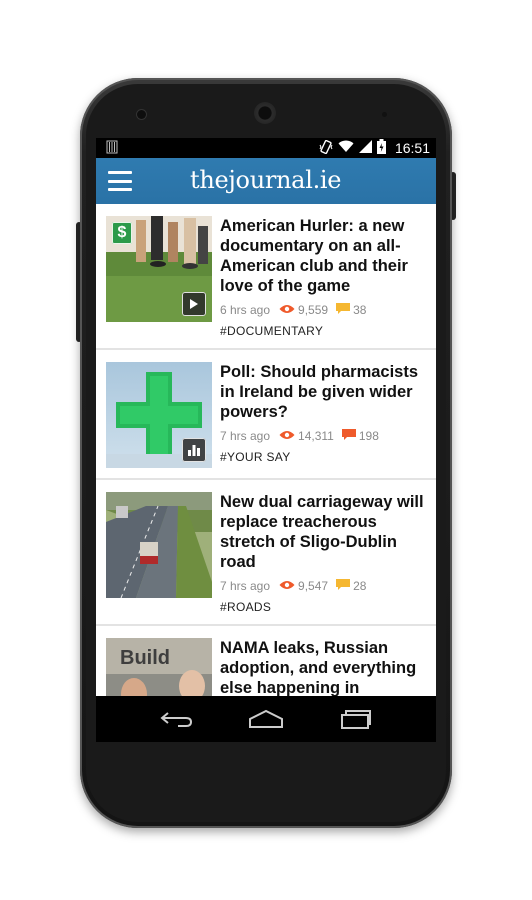 The width and height of the screenshot is (532, 900). Describe the element at coordinates (120, 181) in the screenshot. I see `hamburger-menu-icon` at that location.